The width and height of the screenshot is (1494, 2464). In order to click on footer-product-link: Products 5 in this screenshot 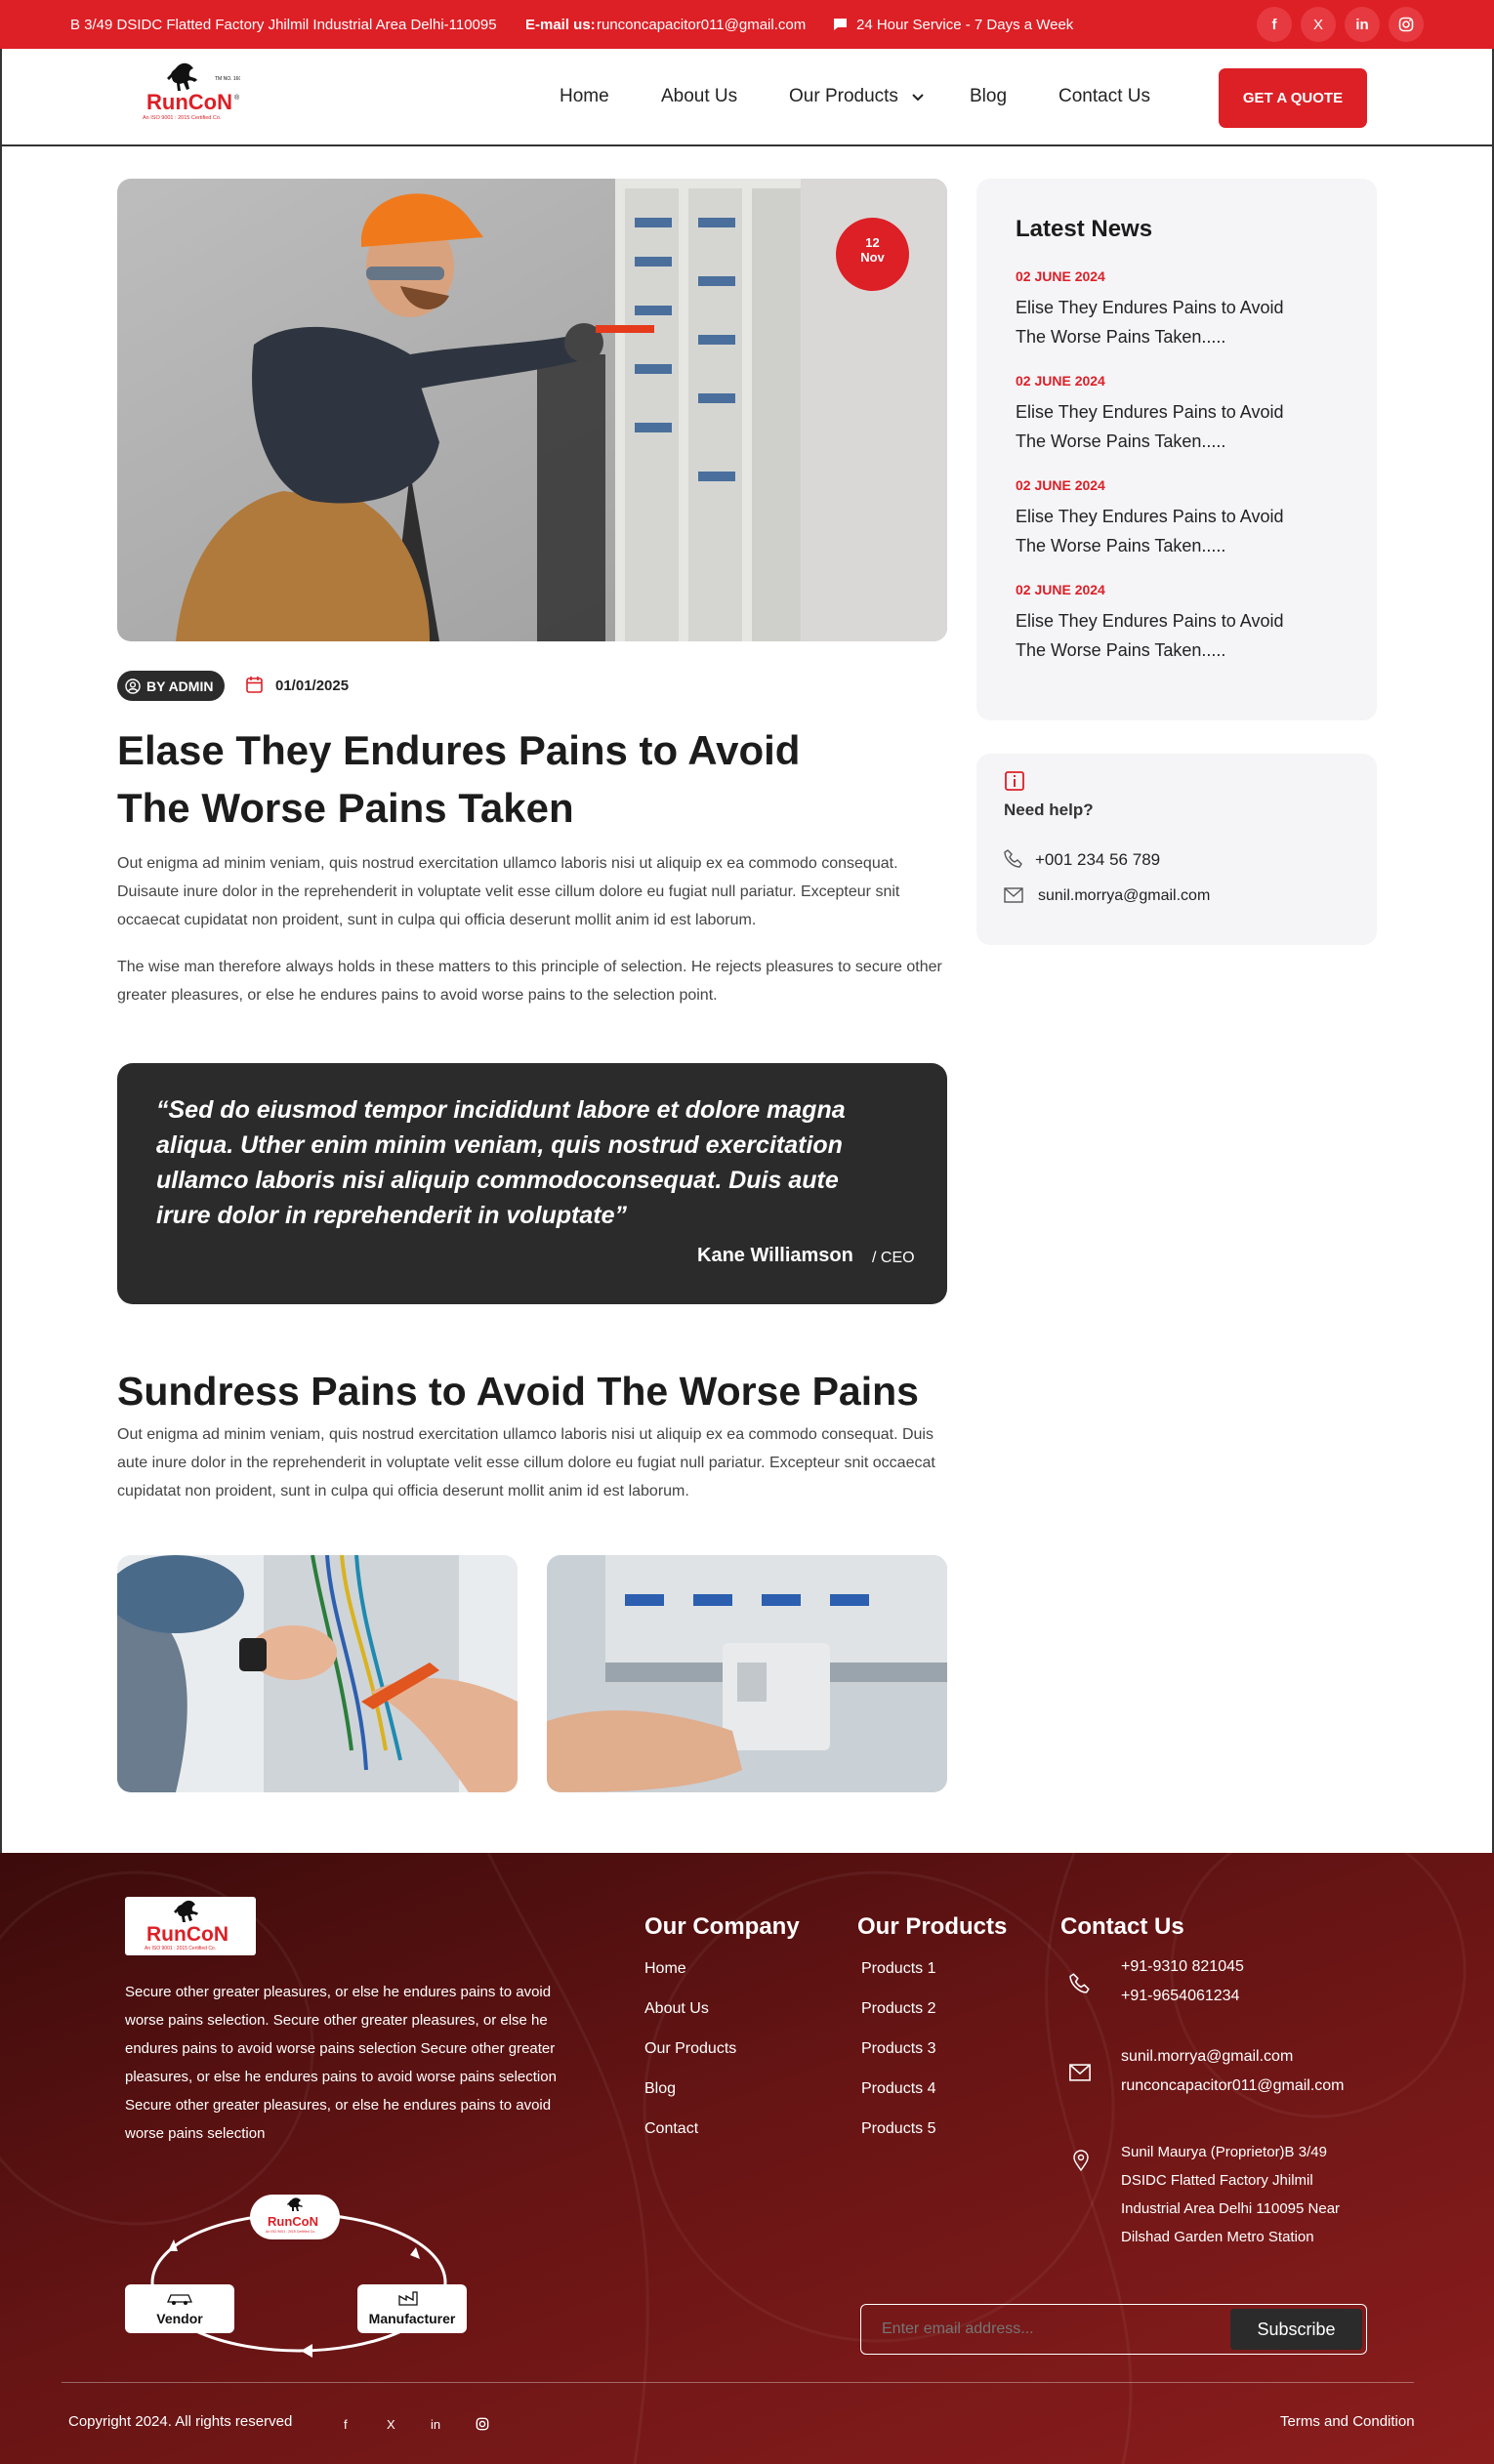, I will do `click(898, 2129)`.